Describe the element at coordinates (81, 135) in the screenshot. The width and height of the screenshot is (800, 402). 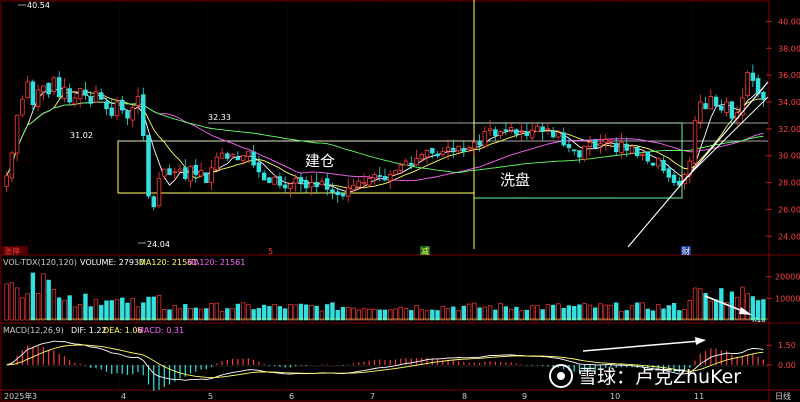
I see `level-label-31: 31.02` at that location.